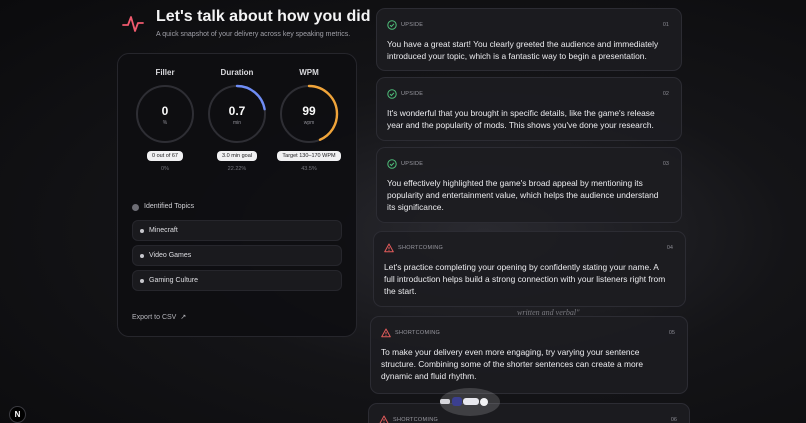 The image size is (806, 423). What do you see at coordinates (237, 255) in the screenshot?
I see `topic-item: Video Games` at bounding box center [237, 255].